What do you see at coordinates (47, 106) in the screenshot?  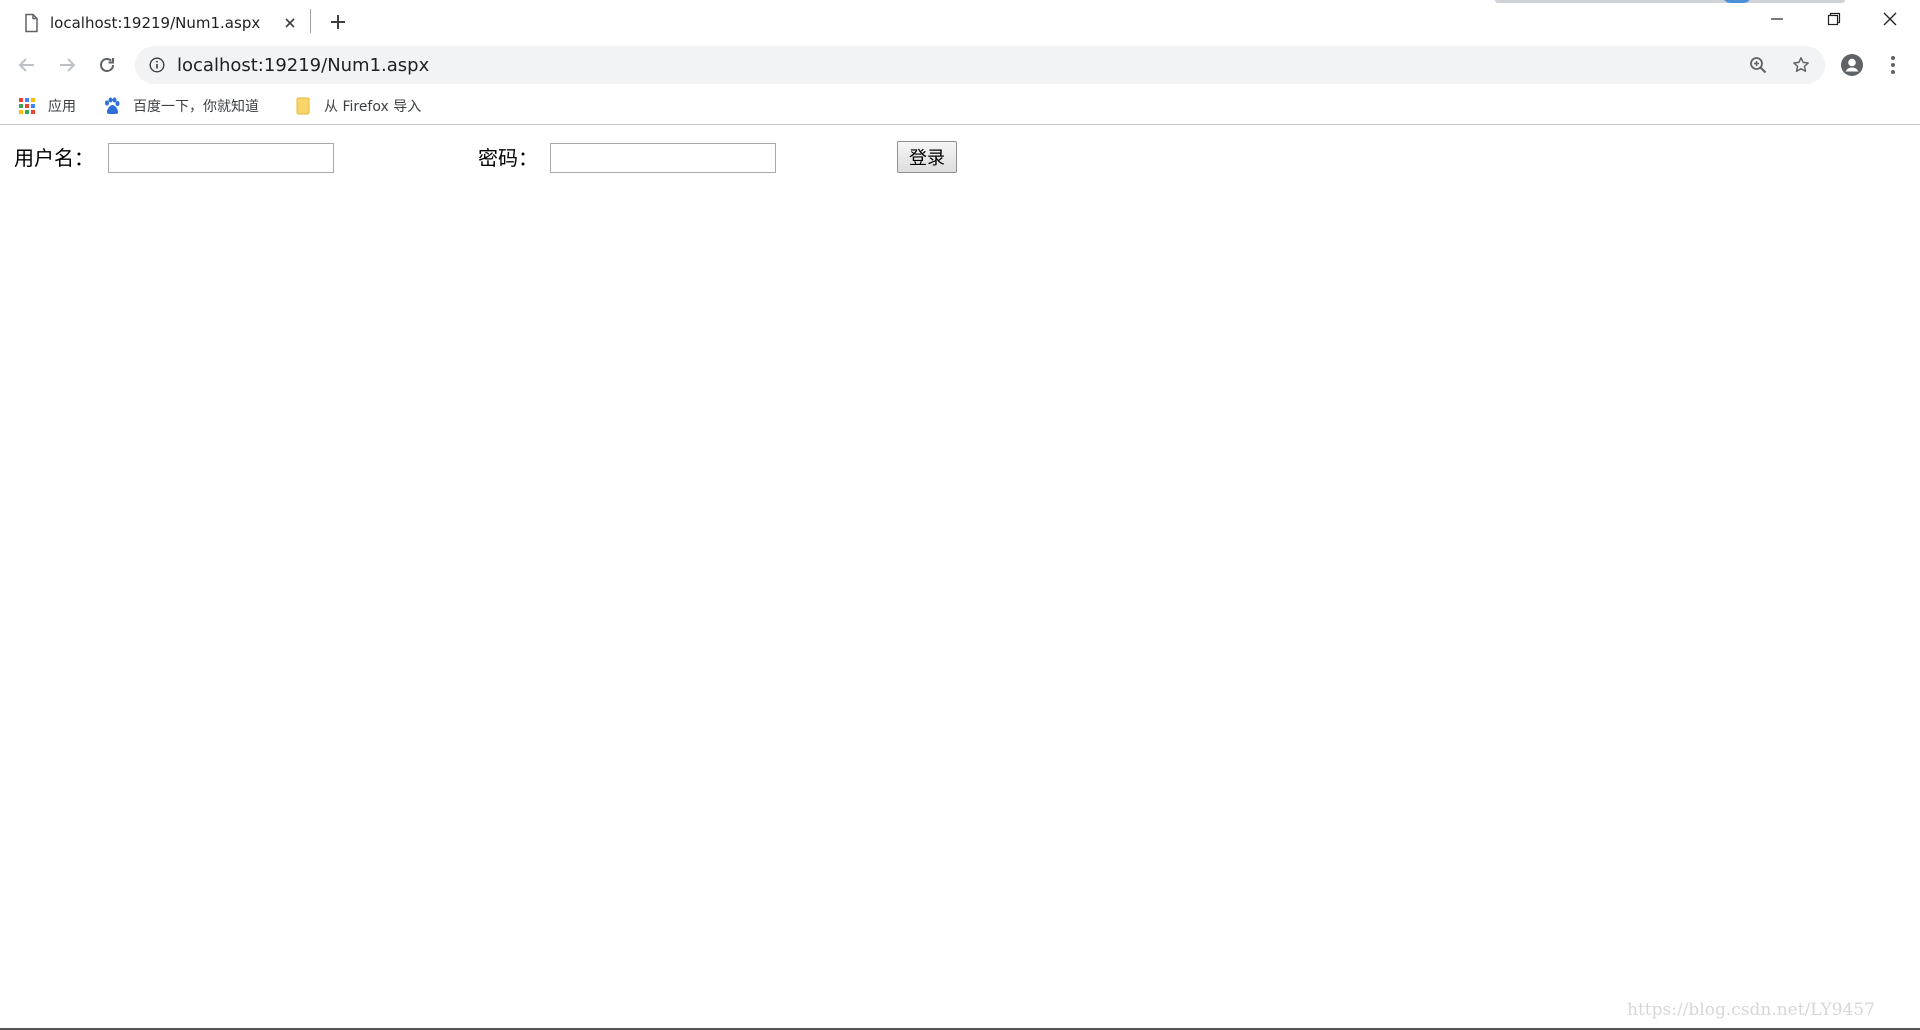 I see `bookmark-apps: 应用` at bounding box center [47, 106].